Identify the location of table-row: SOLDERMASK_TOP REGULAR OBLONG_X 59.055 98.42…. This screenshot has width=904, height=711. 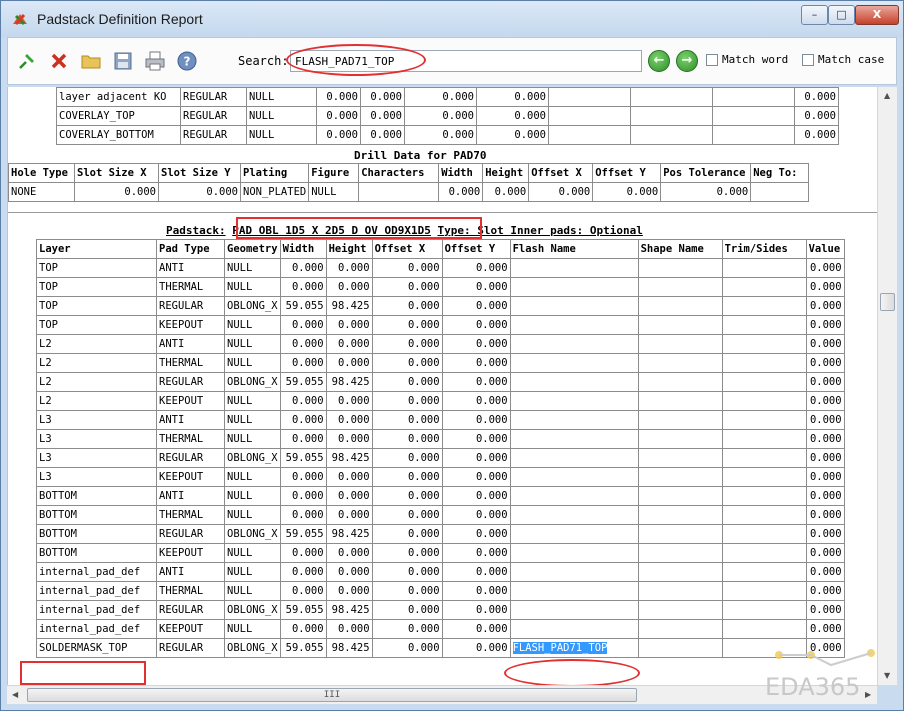
(440, 648).